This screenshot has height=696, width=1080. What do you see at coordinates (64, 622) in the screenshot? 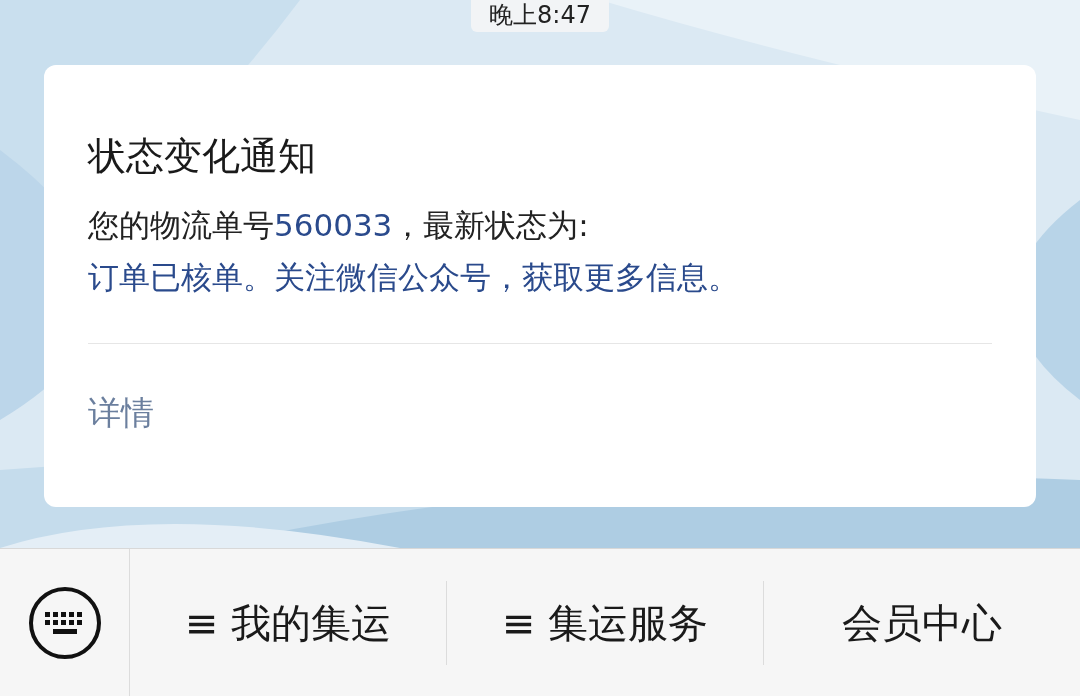
I see `keyboard-icon` at bounding box center [64, 622].